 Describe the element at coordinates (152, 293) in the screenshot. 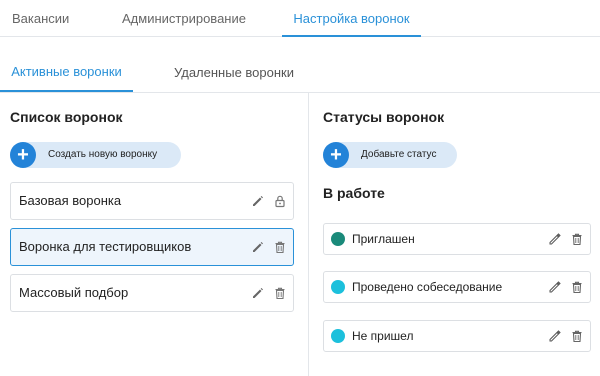

I see `funnel-item: Массовый подбор` at that location.